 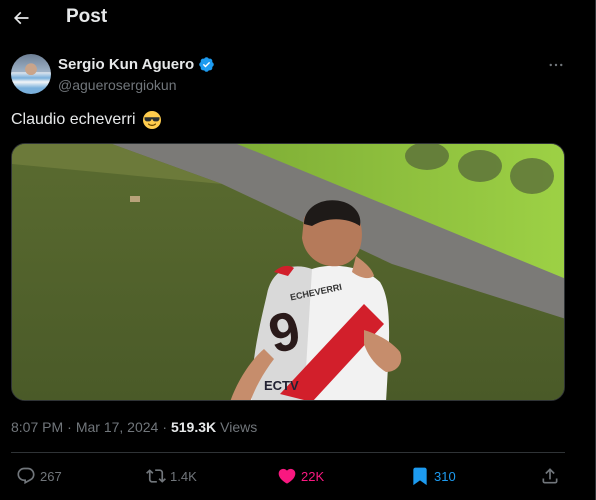 I want to click on like-count: 22K, so click(x=313, y=476).